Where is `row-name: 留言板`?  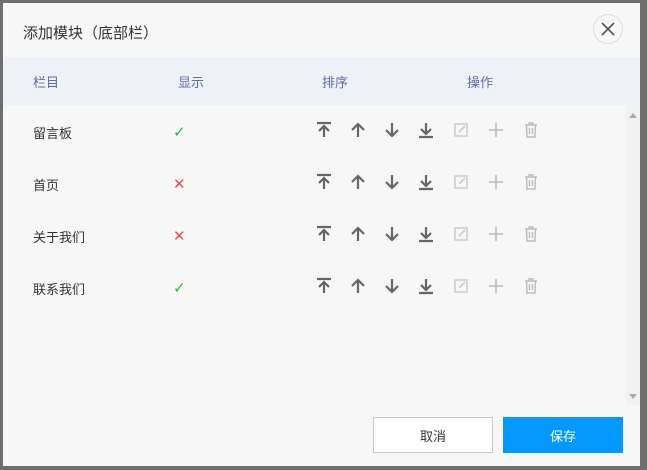 row-name: 留言板 is located at coordinates (53, 134).